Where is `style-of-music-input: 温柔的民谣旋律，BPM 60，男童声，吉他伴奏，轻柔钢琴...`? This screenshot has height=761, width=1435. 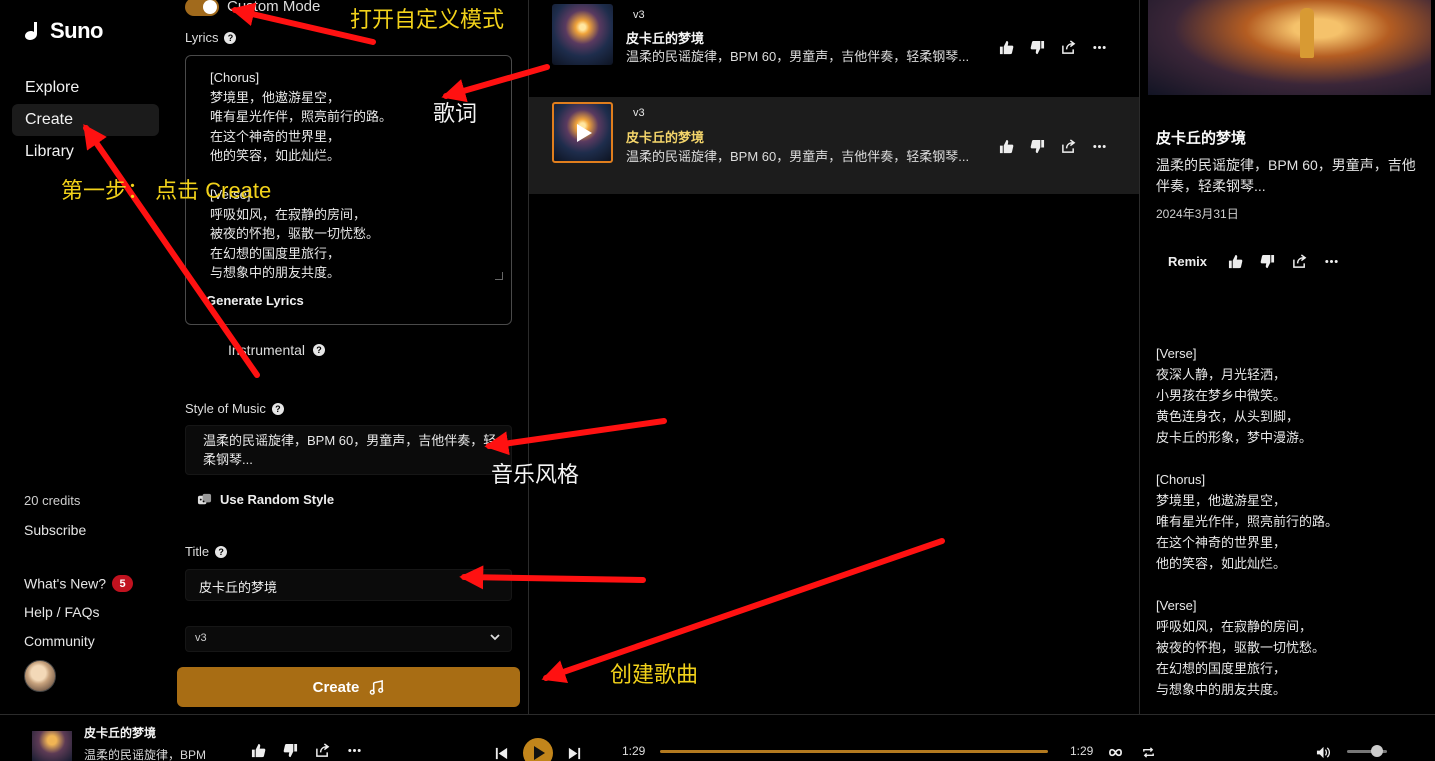 style-of-music-input: 温柔的民谣旋律，BPM 60，男童声，吉他伴奏，轻柔钢琴... is located at coordinates (348, 450).